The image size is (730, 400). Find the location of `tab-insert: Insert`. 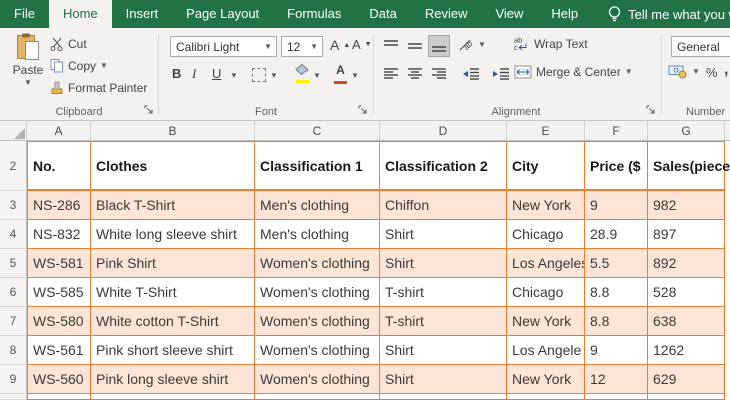

tab-insert: Insert is located at coordinates (142, 14).